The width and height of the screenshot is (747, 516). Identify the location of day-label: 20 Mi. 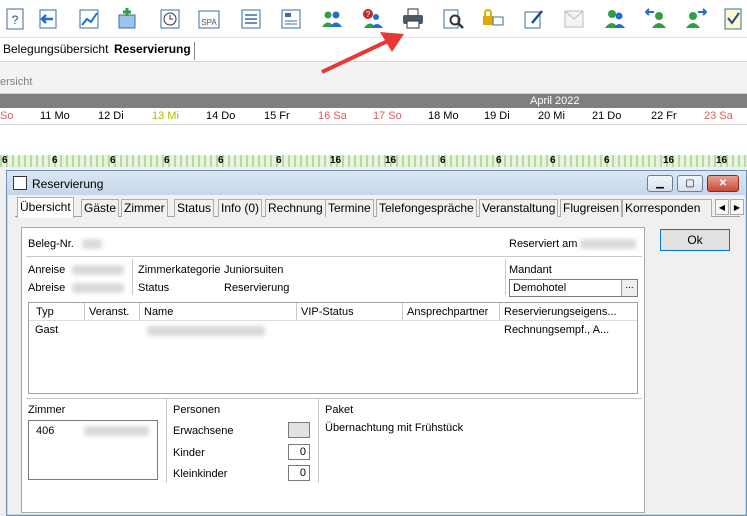
(551, 116).